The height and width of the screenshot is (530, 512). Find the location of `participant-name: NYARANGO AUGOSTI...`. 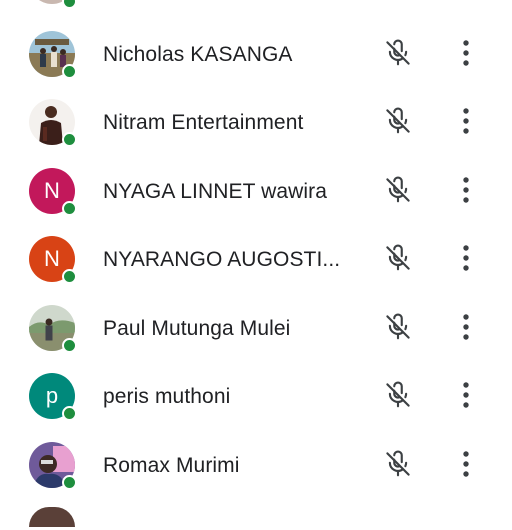

participant-name: NYARANGO AUGOSTI... is located at coordinates (222, 259).